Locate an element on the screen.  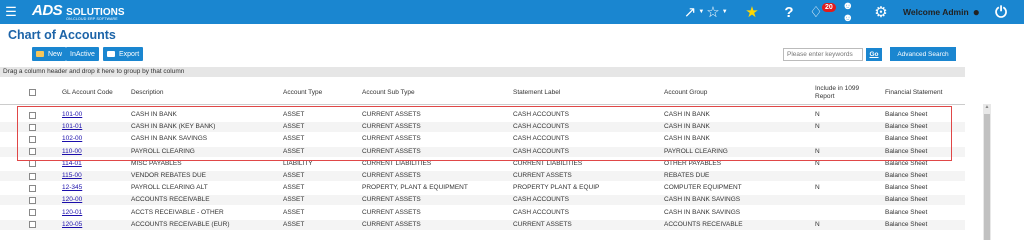
cell-account-type: LIABILITY is located at coordinates (298, 163).